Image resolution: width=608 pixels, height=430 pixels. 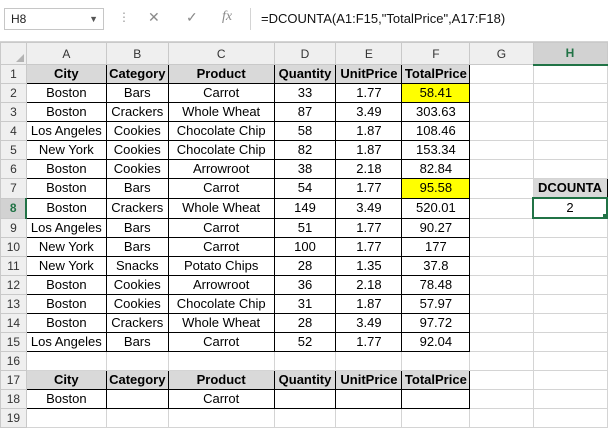 What do you see at coordinates (305, 74) in the screenshot?
I see `cell-d1: Quantity` at bounding box center [305, 74].